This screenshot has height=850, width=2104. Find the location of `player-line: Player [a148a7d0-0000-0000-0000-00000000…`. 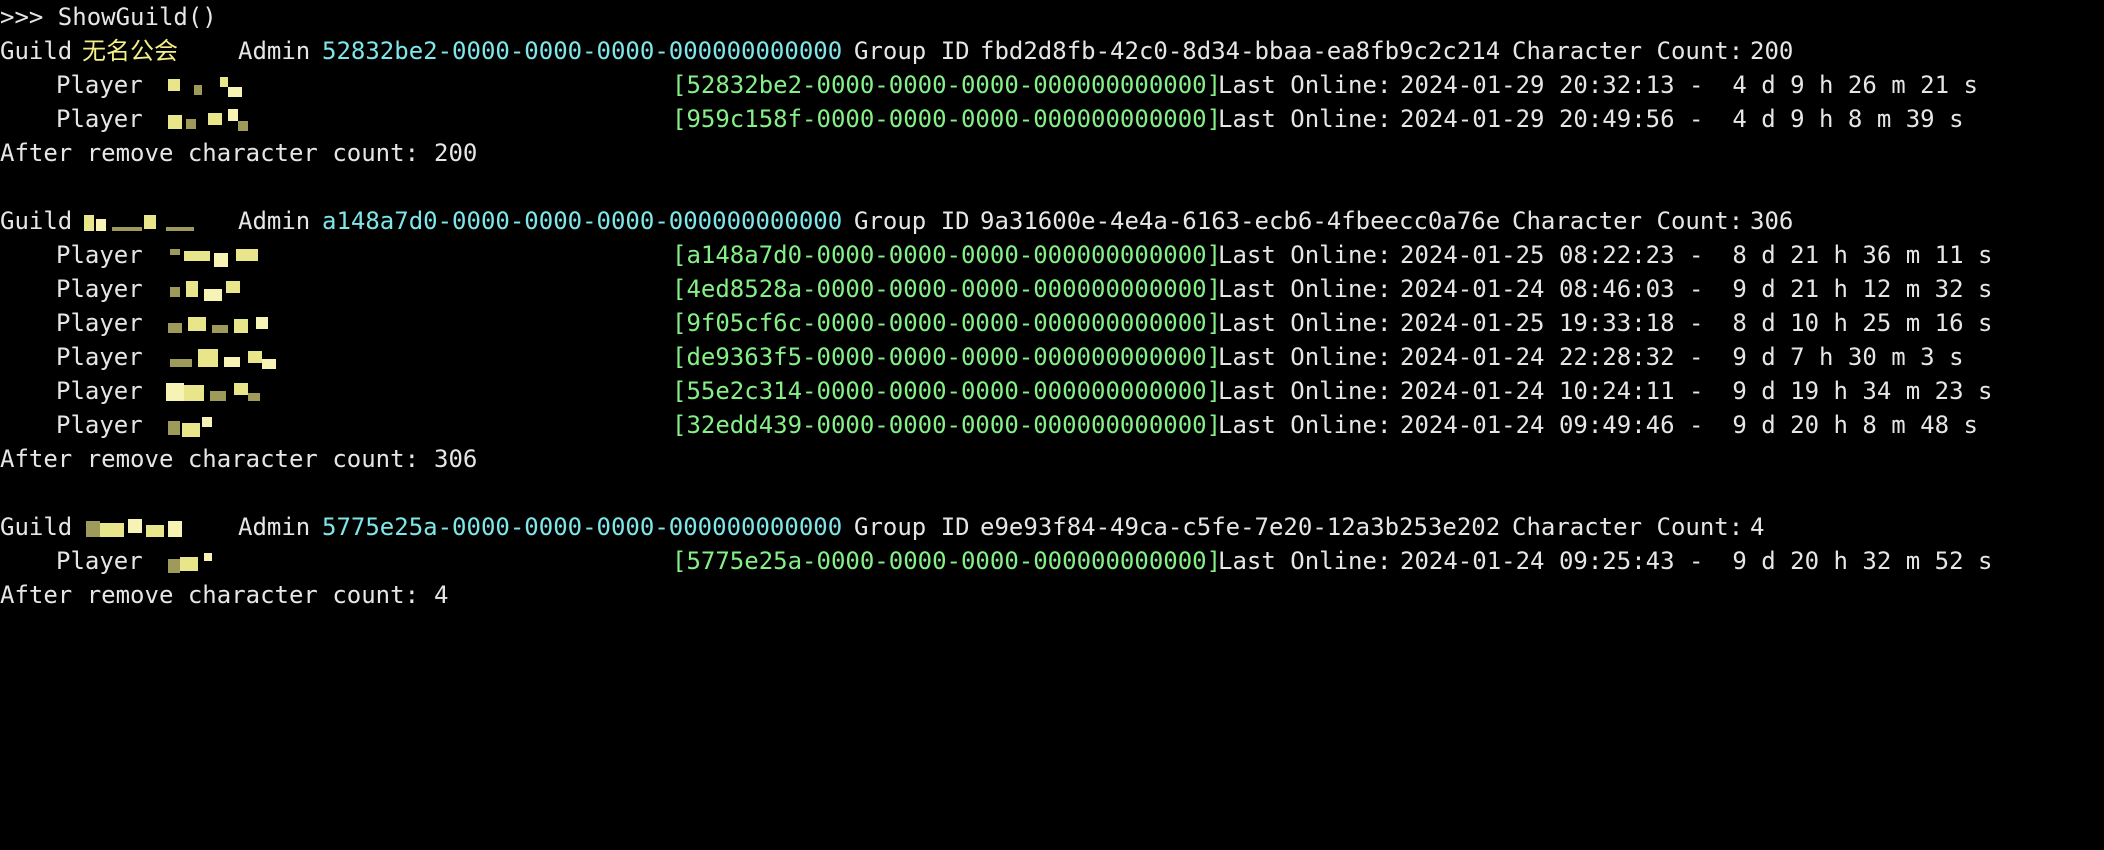

player-line: Player [a148a7d0-0000-0000-0000-00000000… is located at coordinates (996, 255).